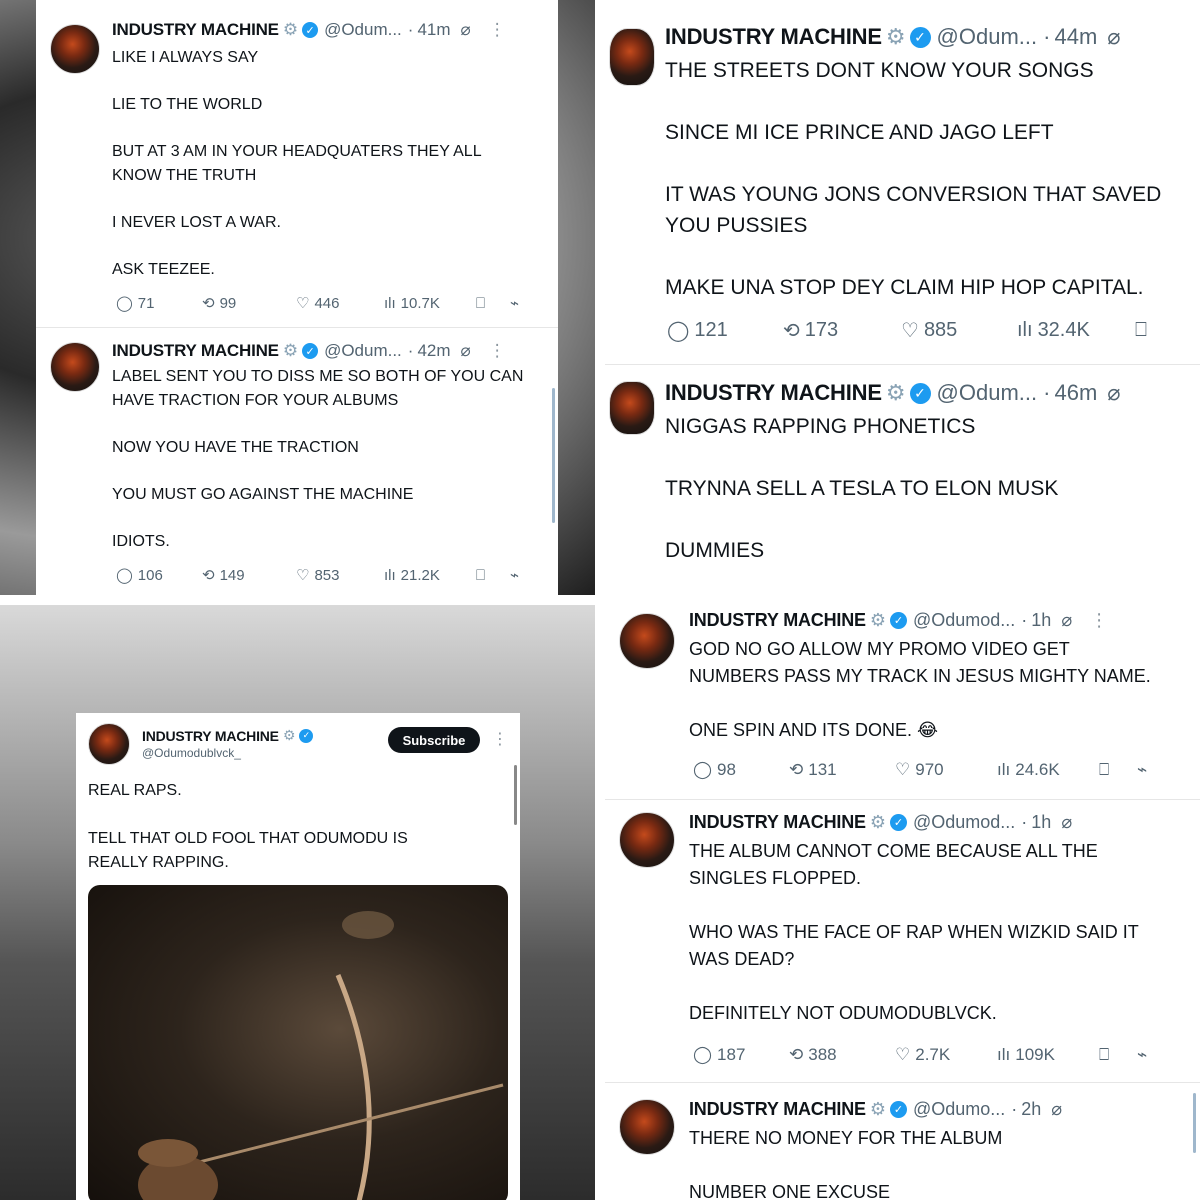  Describe the element at coordinates (191, 753) in the screenshot. I see `author-handle: @Odumodublvck_` at that location.